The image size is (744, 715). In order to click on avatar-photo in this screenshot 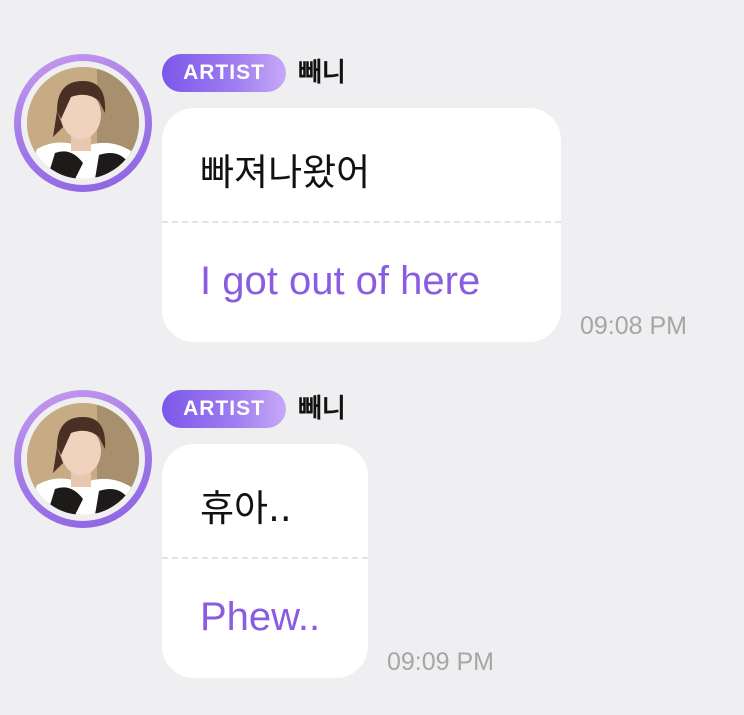, I will do `click(83, 459)`.